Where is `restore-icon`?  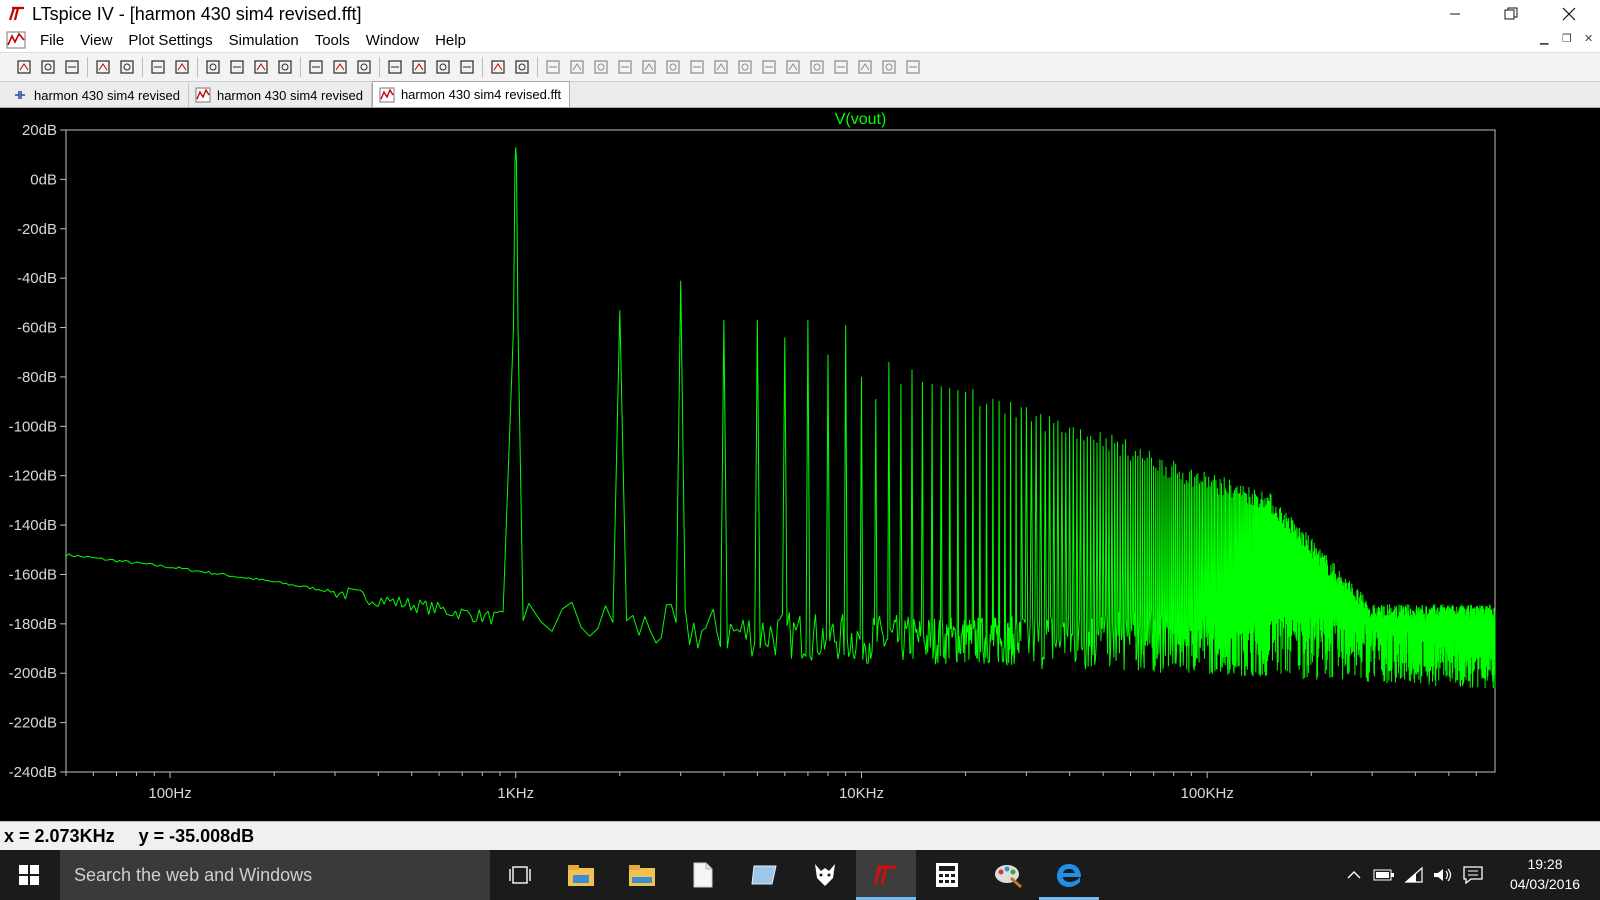 restore-icon is located at coordinates (1511, 14).